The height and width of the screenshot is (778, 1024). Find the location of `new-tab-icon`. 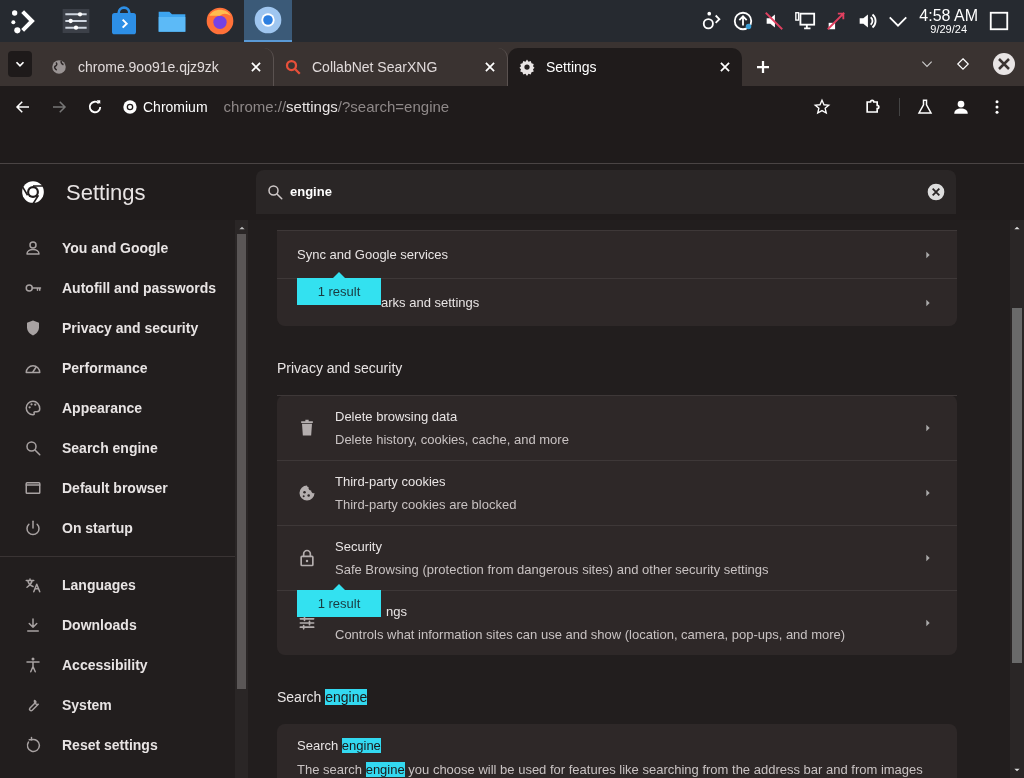

new-tab-icon is located at coordinates (763, 67).